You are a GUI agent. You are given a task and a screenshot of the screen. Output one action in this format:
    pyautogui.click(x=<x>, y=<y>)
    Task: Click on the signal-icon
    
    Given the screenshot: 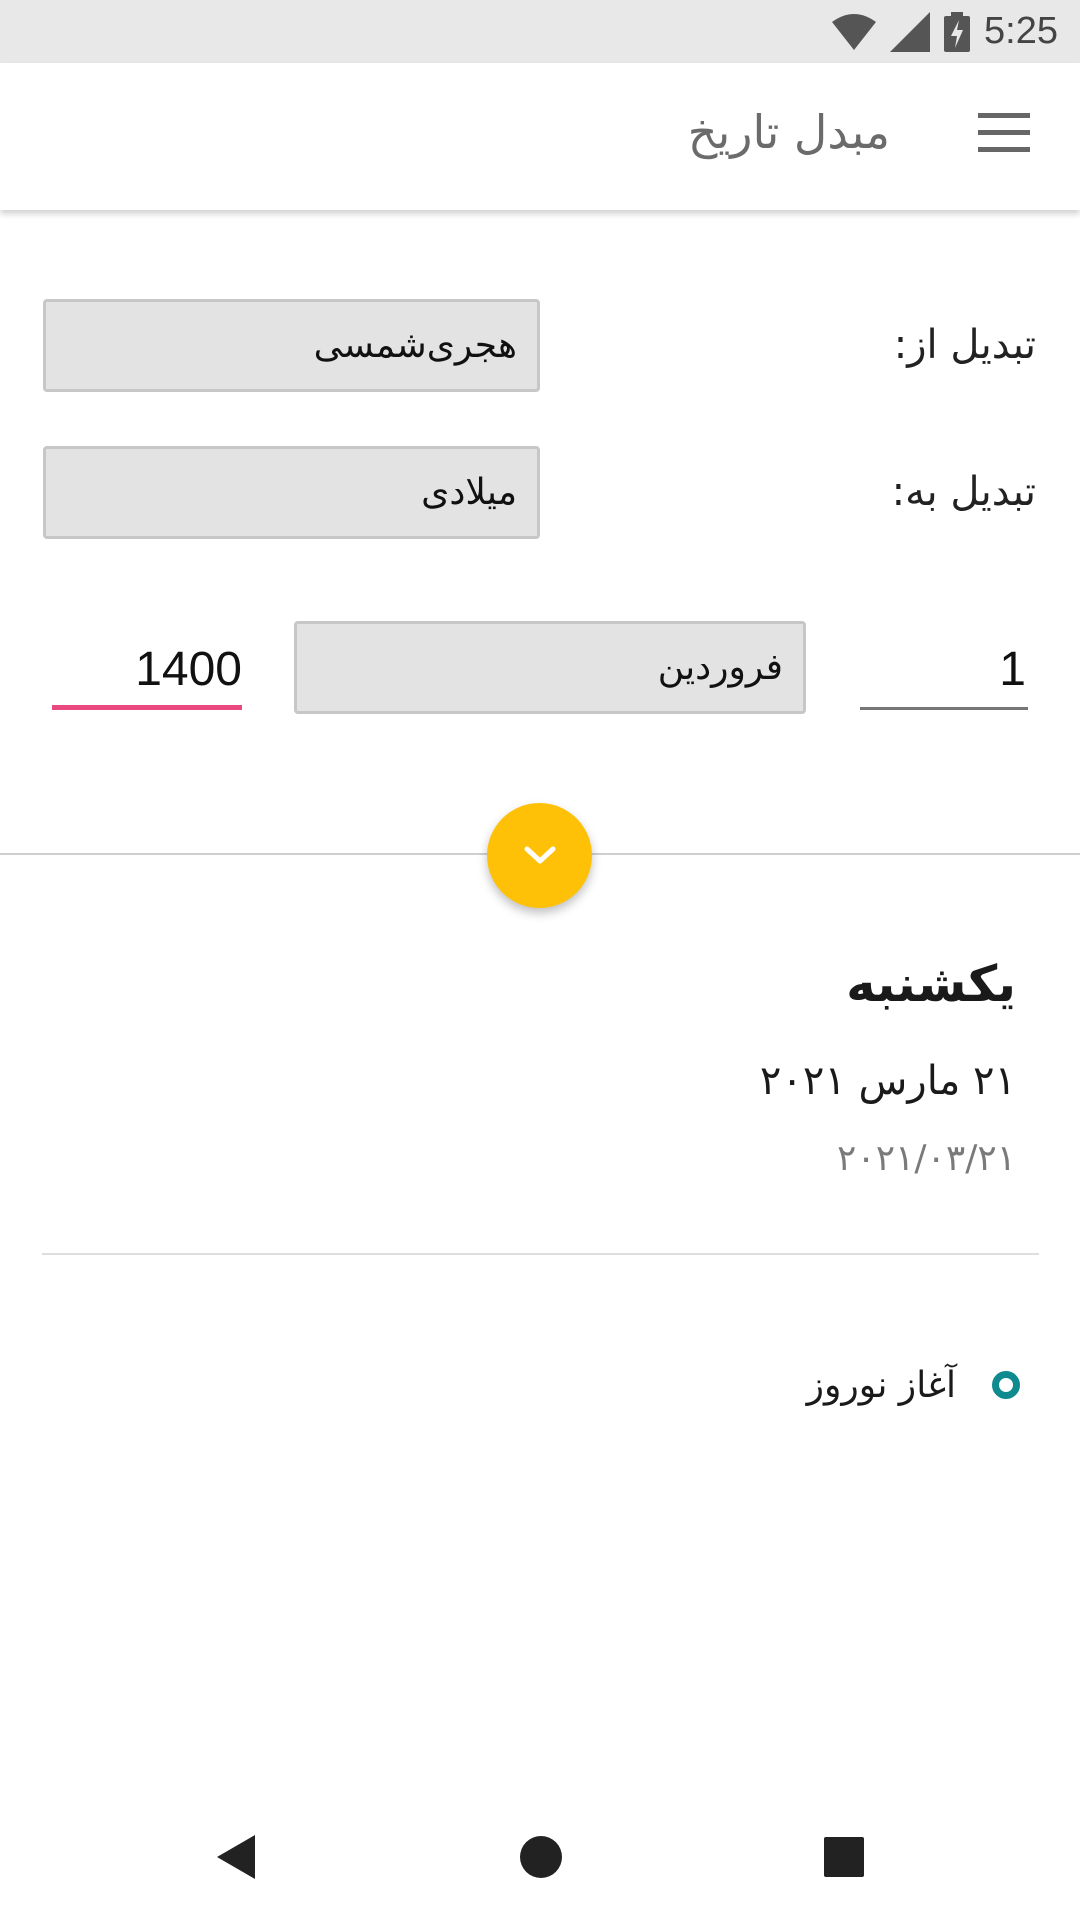 What is the action you would take?
    pyautogui.click(x=910, y=31)
    